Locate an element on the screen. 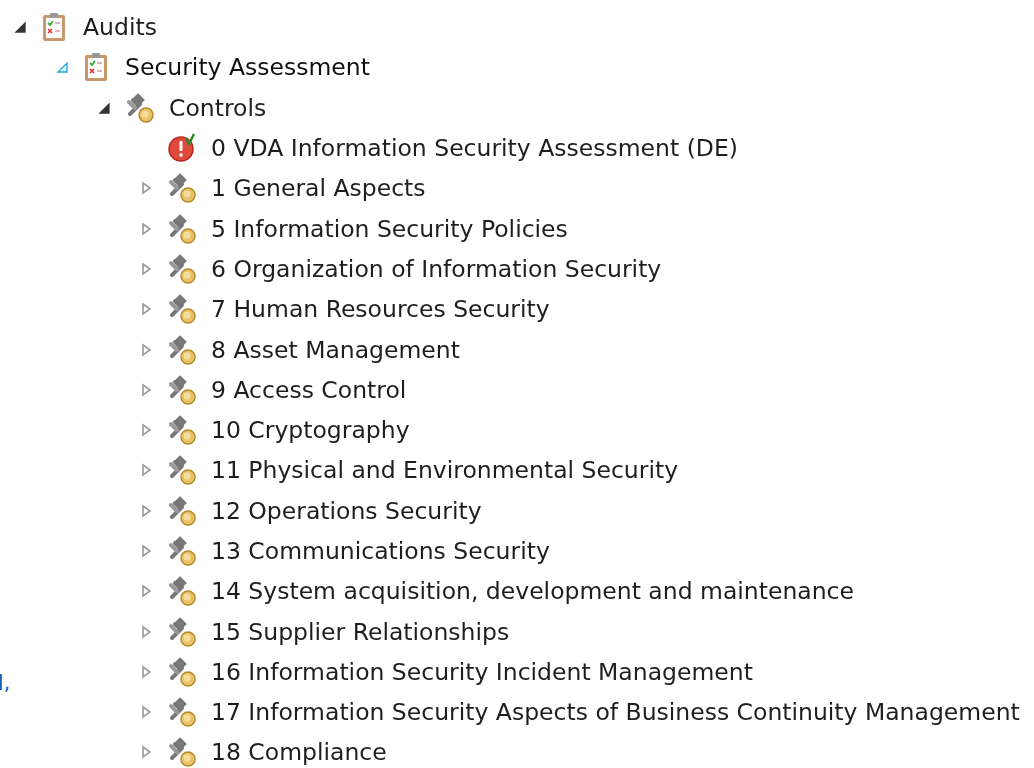 The image size is (1034, 768). tree-item: 14 System acquisition, development and maintenance is located at coordinates (532, 591).